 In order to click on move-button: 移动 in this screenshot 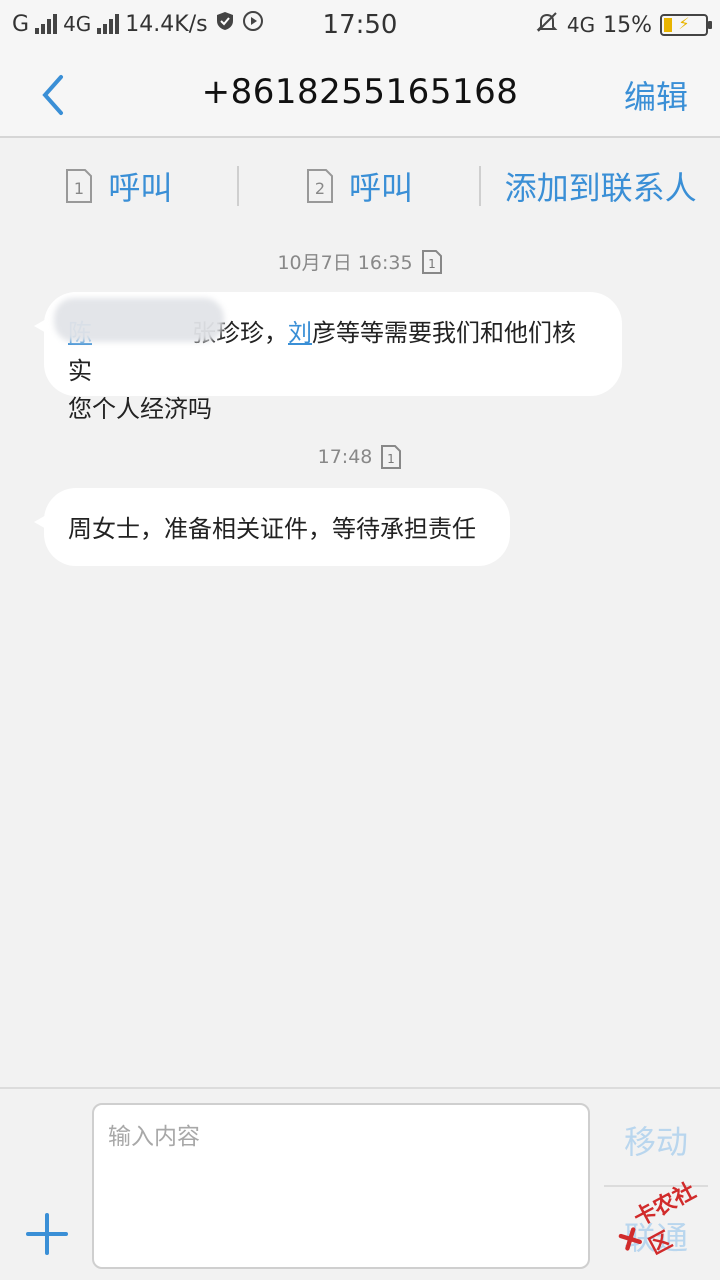, I will do `click(656, 1140)`.